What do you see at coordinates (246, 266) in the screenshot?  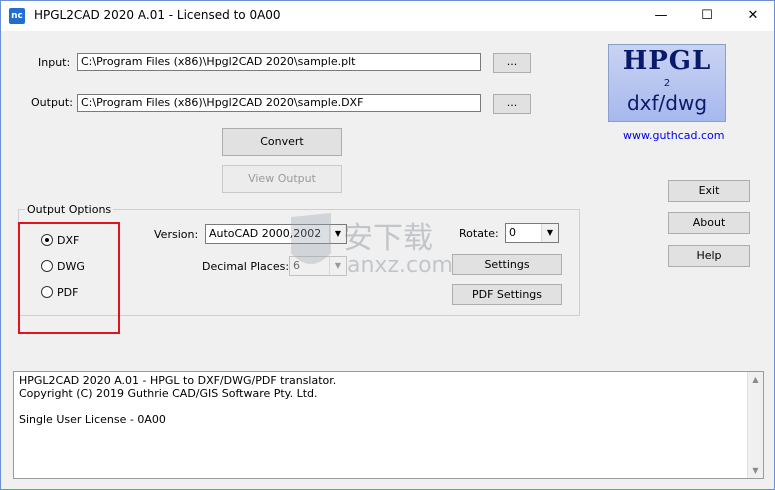 I see `decimal-places-label: Decimal Places:` at bounding box center [246, 266].